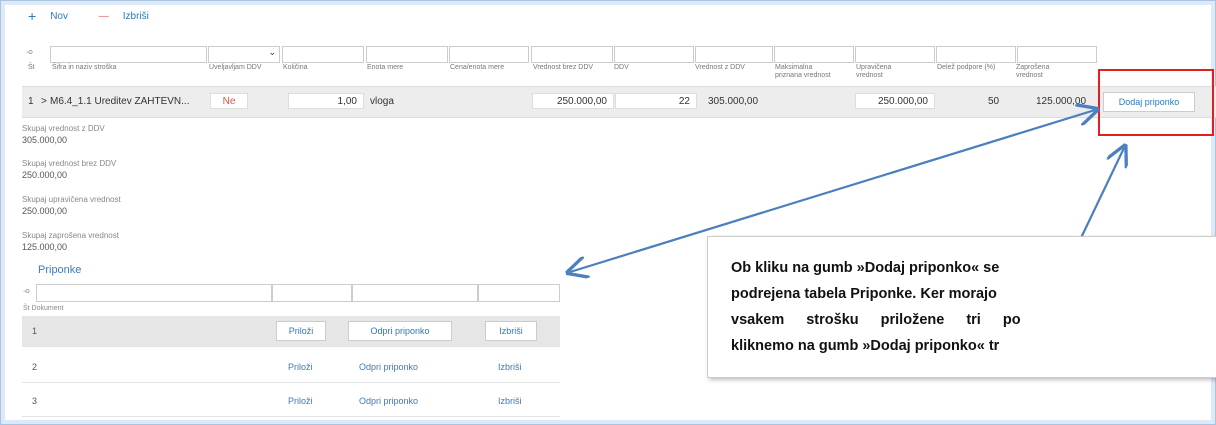 The image size is (1216, 425). Describe the element at coordinates (865, 268) in the screenshot. I see `callout-line: Ob kliku na gumb »Dodaj priponko« se` at that location.